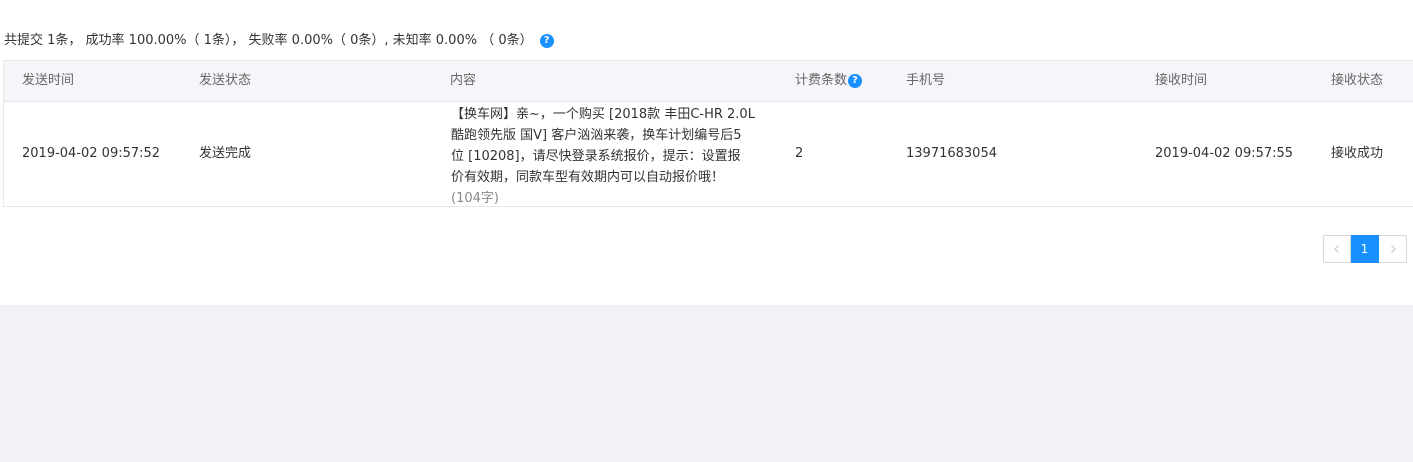 The width and height of the screenshot is (1413, 462). What do you see at coordinates (799, 153) in the screenshot?
I see `cell-billing-count: 2` at bounding box center [799, 153].